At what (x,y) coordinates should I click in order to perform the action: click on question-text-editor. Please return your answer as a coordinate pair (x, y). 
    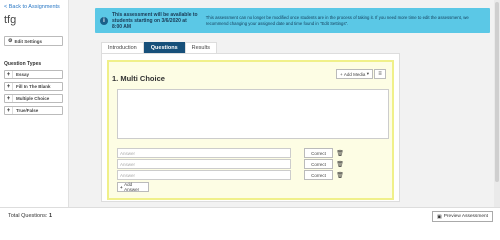
    Looking at the image, I should click on (253, 114).